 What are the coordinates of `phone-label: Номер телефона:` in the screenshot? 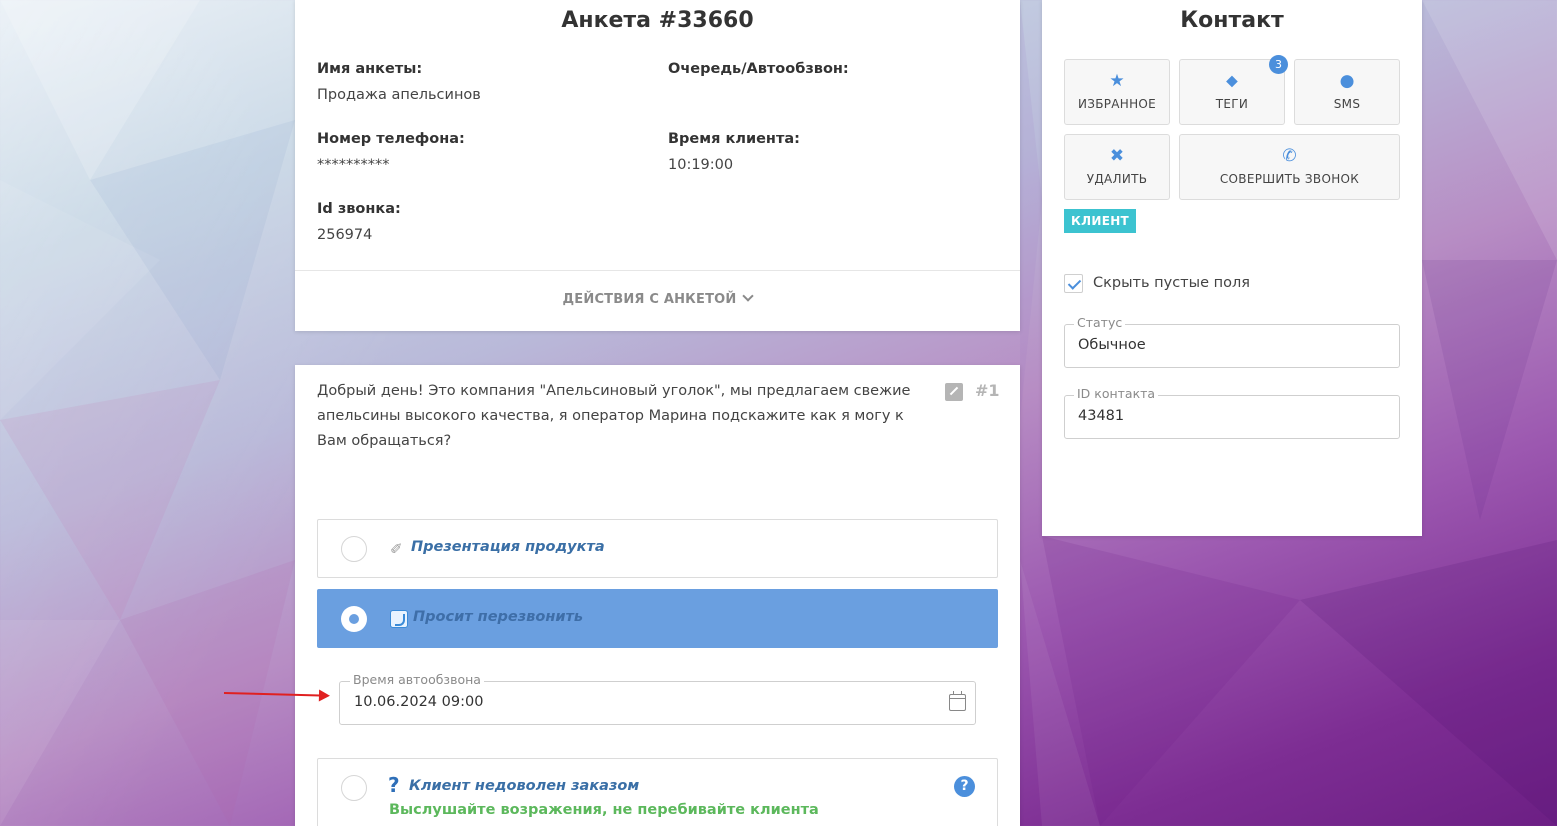 It's located at (391, 139).